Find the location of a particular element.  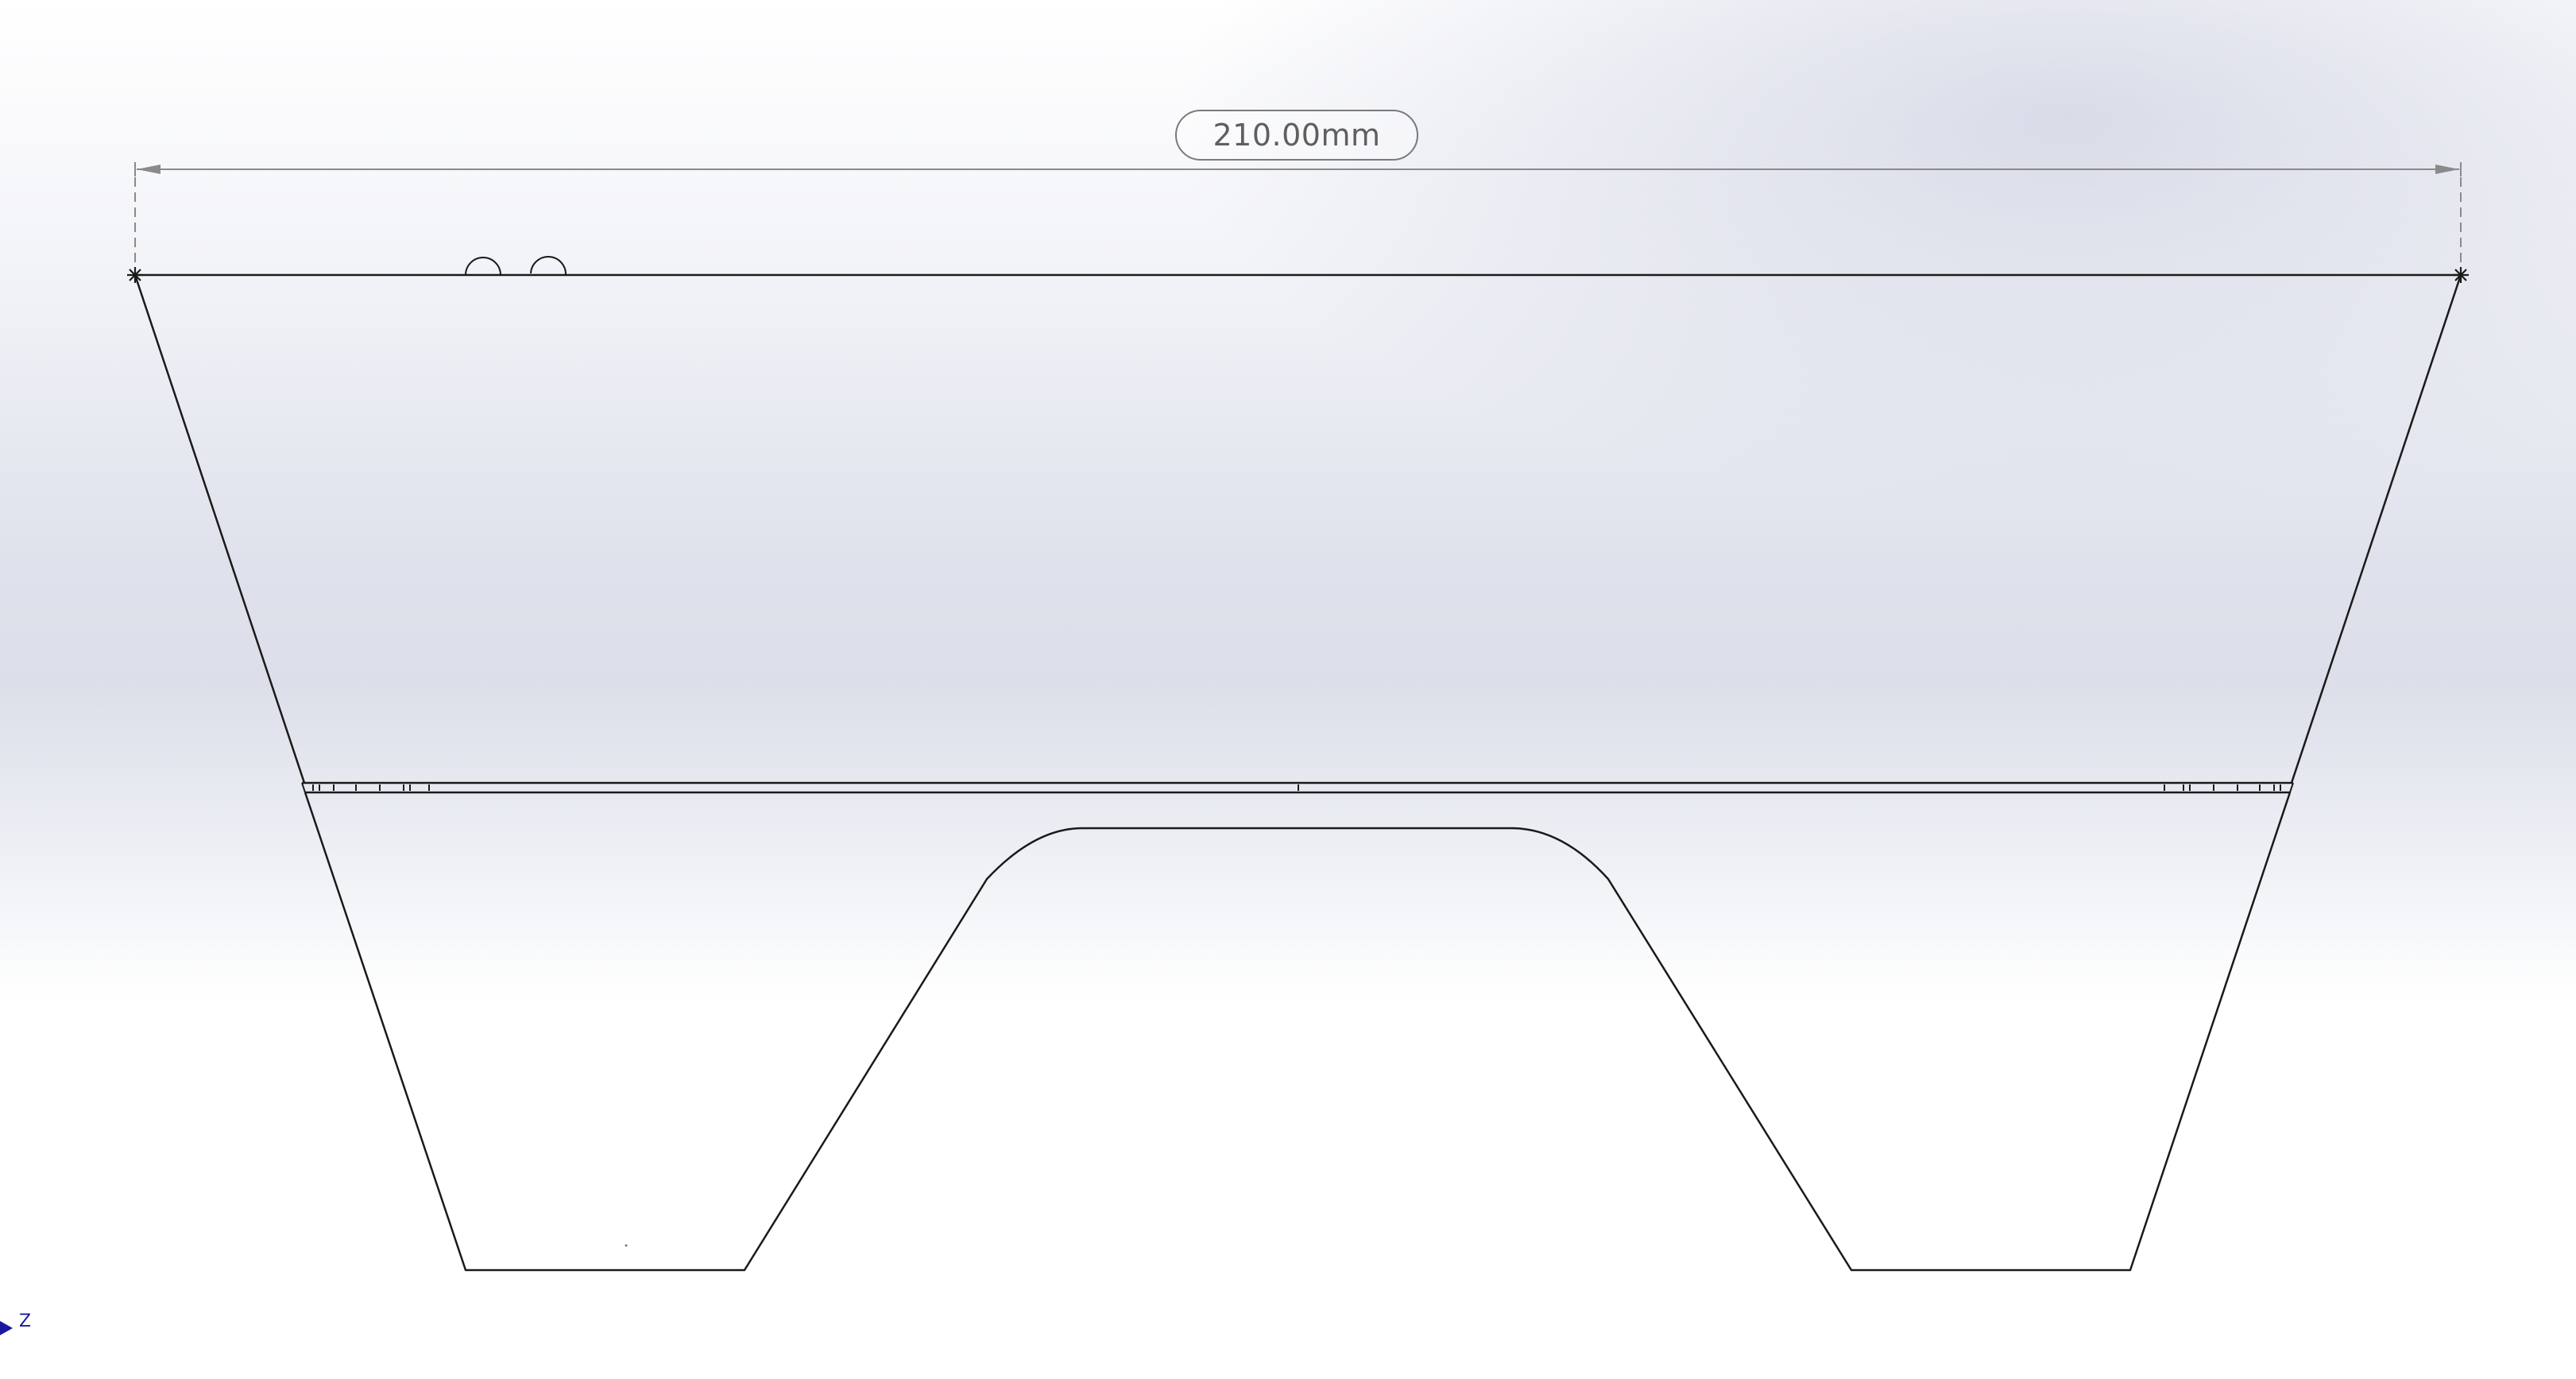

sketch-stray-point is located at coordinates (626, 1245).